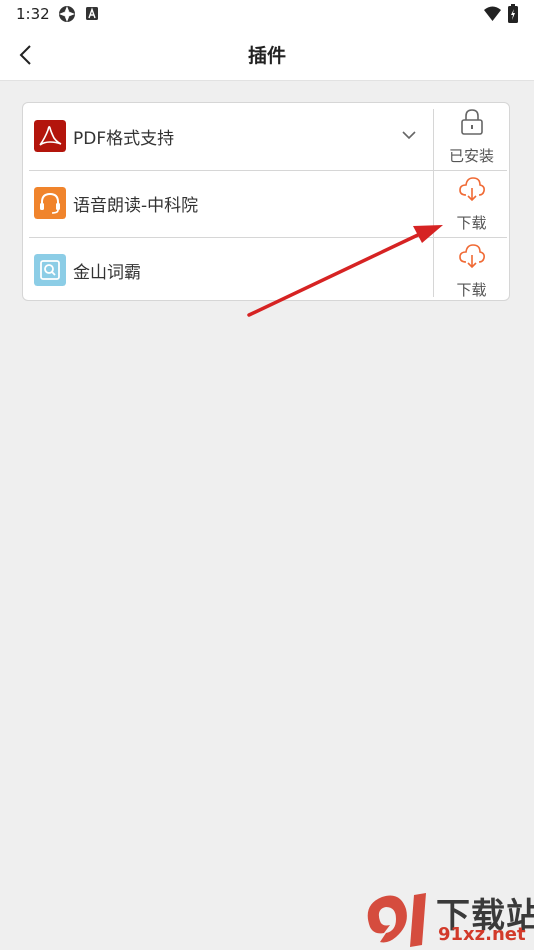 This screenshot has width=534, height=950. I want to click on plugin-name: 语音朗读-中科院, so click(136, 206).